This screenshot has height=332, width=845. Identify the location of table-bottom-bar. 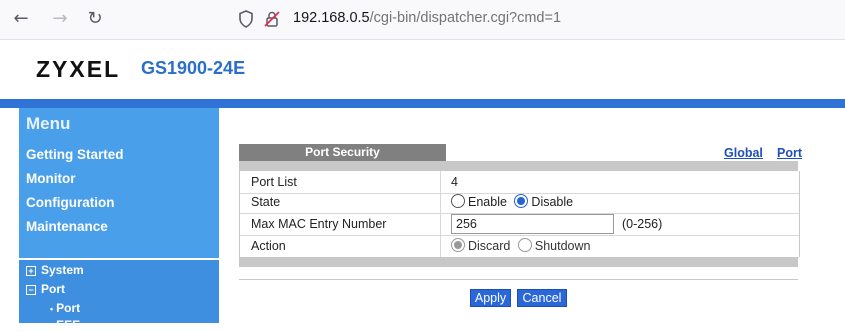
(518, 262).